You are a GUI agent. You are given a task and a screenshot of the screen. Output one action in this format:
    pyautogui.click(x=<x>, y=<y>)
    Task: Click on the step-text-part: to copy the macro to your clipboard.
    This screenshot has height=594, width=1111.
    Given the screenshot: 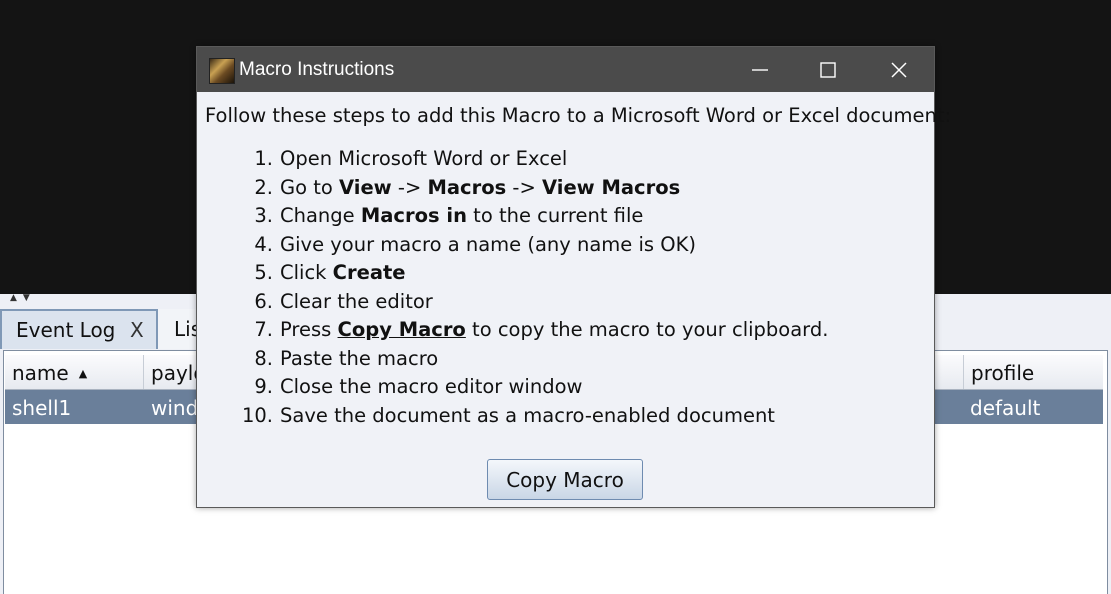 What is the action you would take?
    pyautogui.click(x=647, y=329)
    